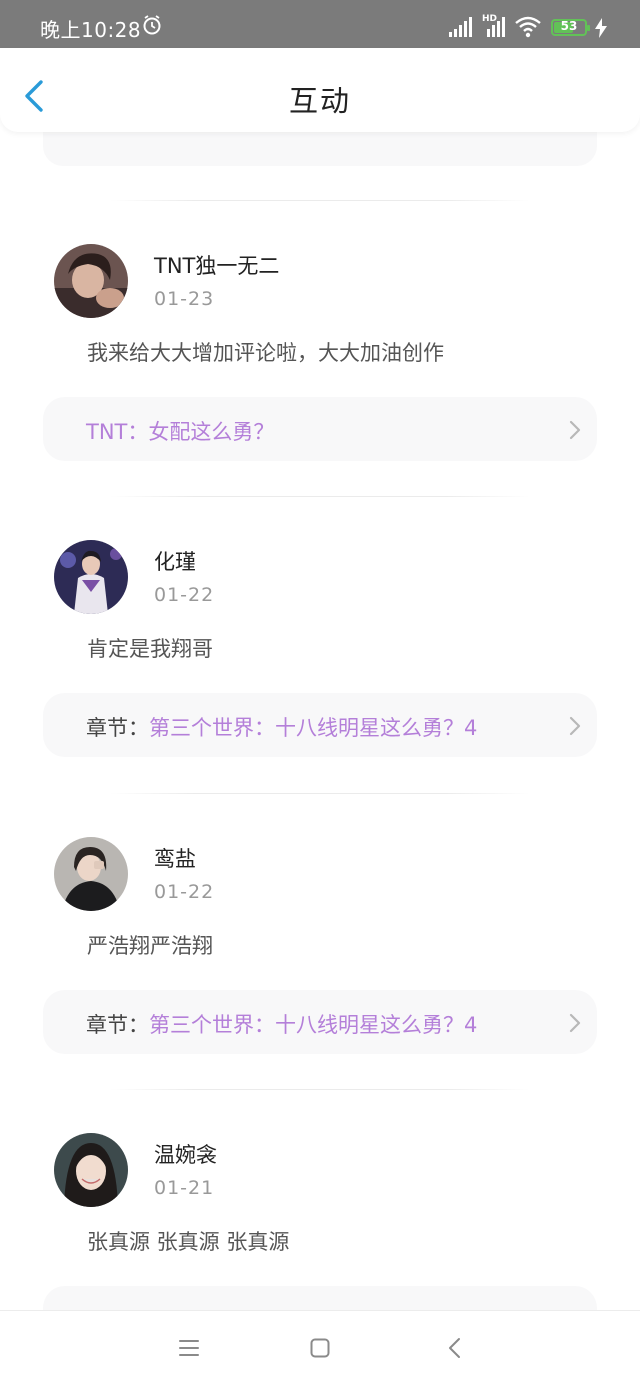 This screenshot has width=640, height=1388. What do you see at coordinates (189, 1348) in the screenshot?
I see `menu-icon` at bounding box center [189, 1348].